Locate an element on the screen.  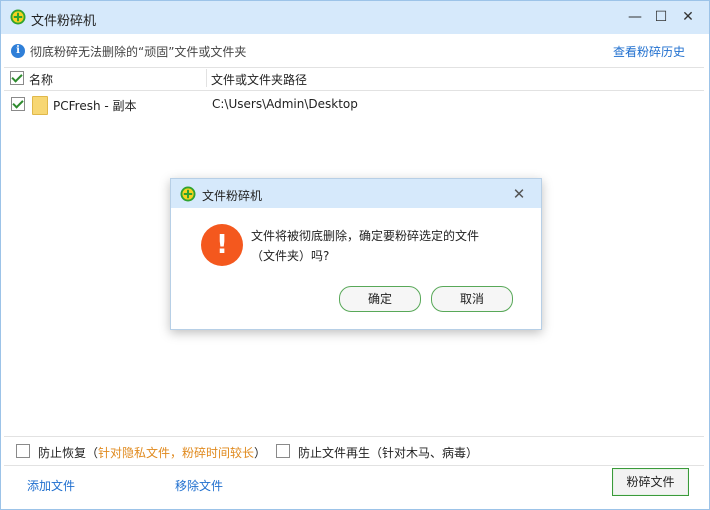
remove-file-link: 移除文件 is located at coordinates (199, 485).